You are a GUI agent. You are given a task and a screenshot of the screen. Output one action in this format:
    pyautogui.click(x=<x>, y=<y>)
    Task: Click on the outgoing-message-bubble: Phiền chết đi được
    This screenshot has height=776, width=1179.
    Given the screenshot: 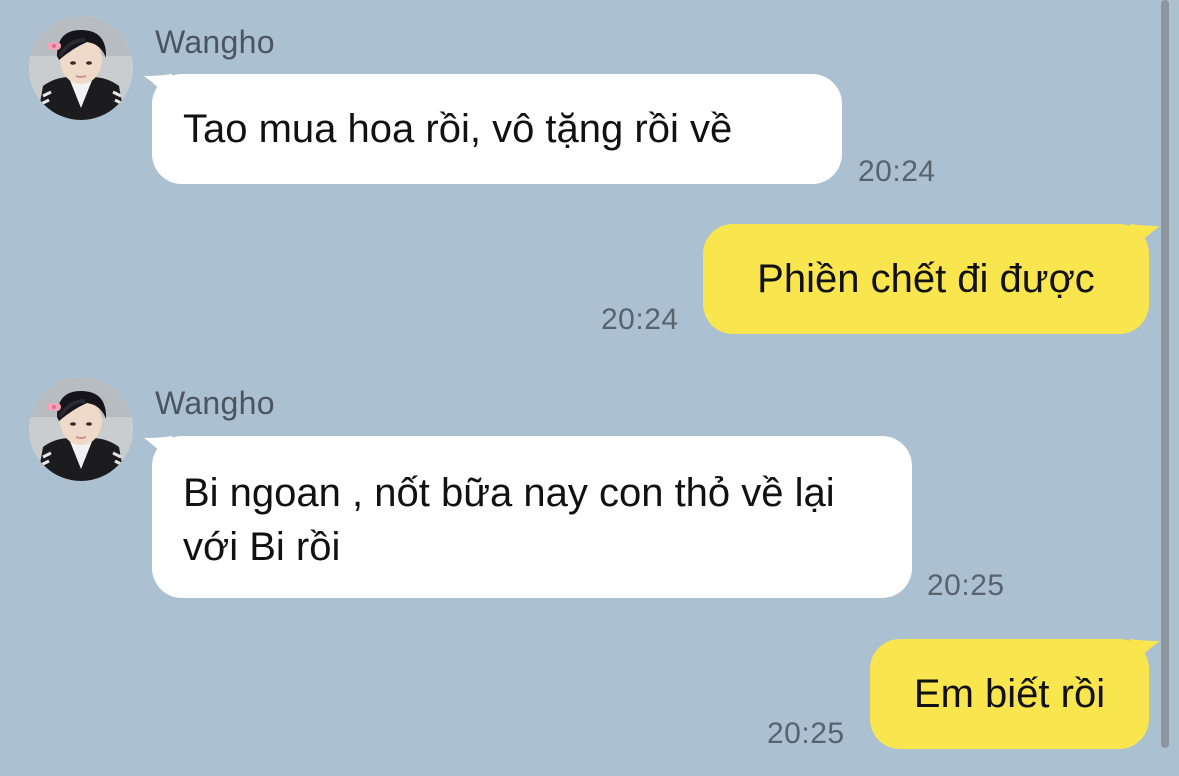 What is the action you would take?
    pyautogui.click(x=926, y=279)
    